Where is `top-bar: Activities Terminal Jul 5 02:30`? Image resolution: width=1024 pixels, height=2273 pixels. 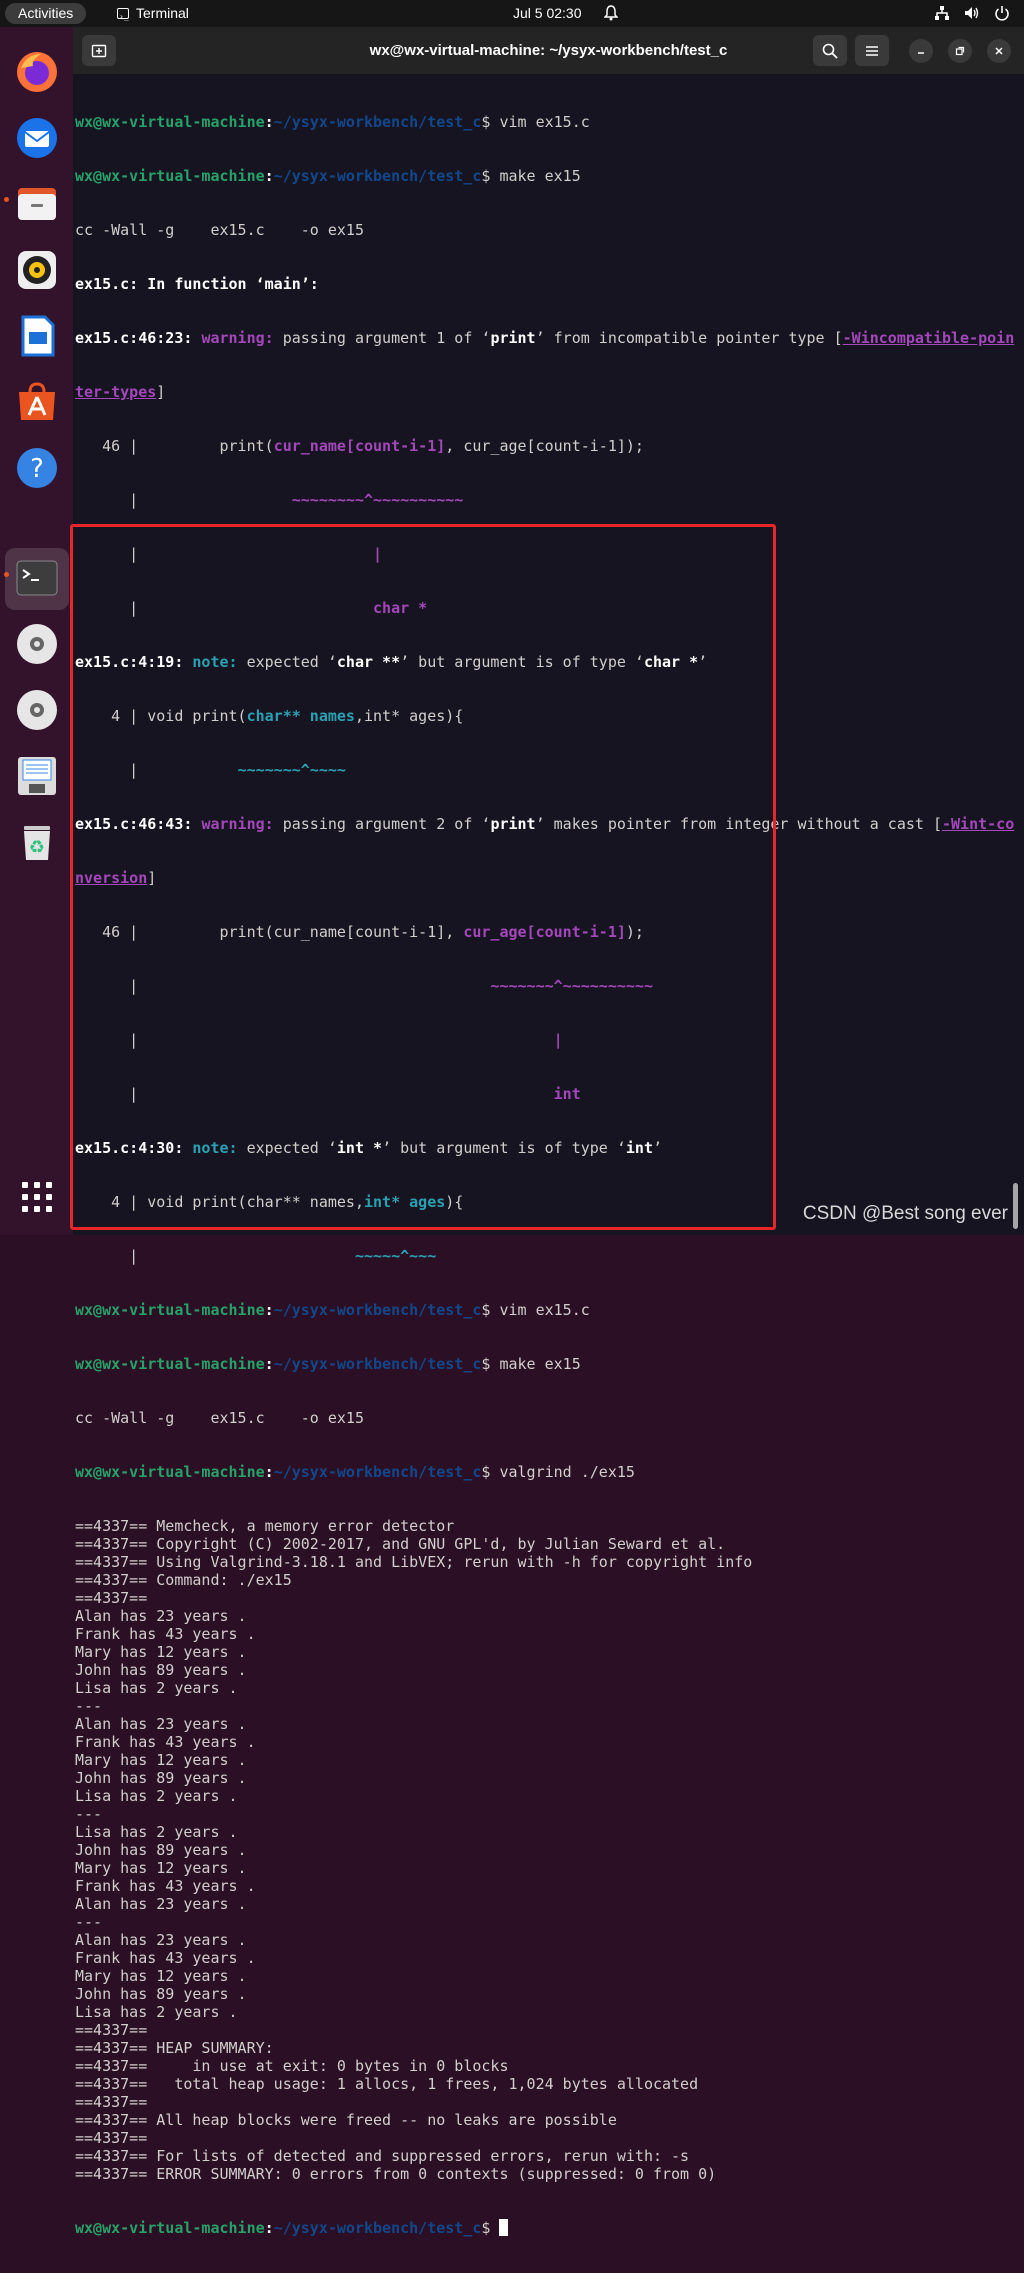
top-bar: Activities Terminal Jul 5 02:30 is located at coordinates (512, 15).